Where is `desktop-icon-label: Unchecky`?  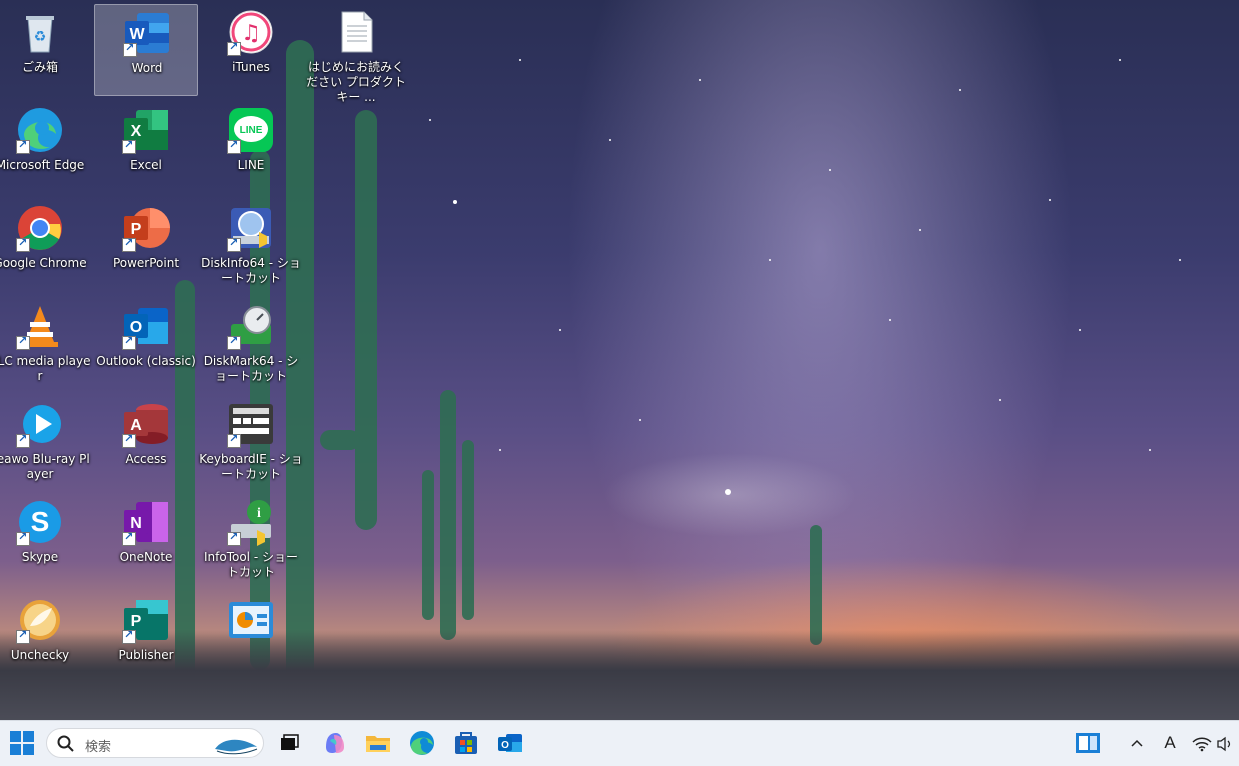 desktop-icon-label: Unchecky is located at coordinates (40, 655).